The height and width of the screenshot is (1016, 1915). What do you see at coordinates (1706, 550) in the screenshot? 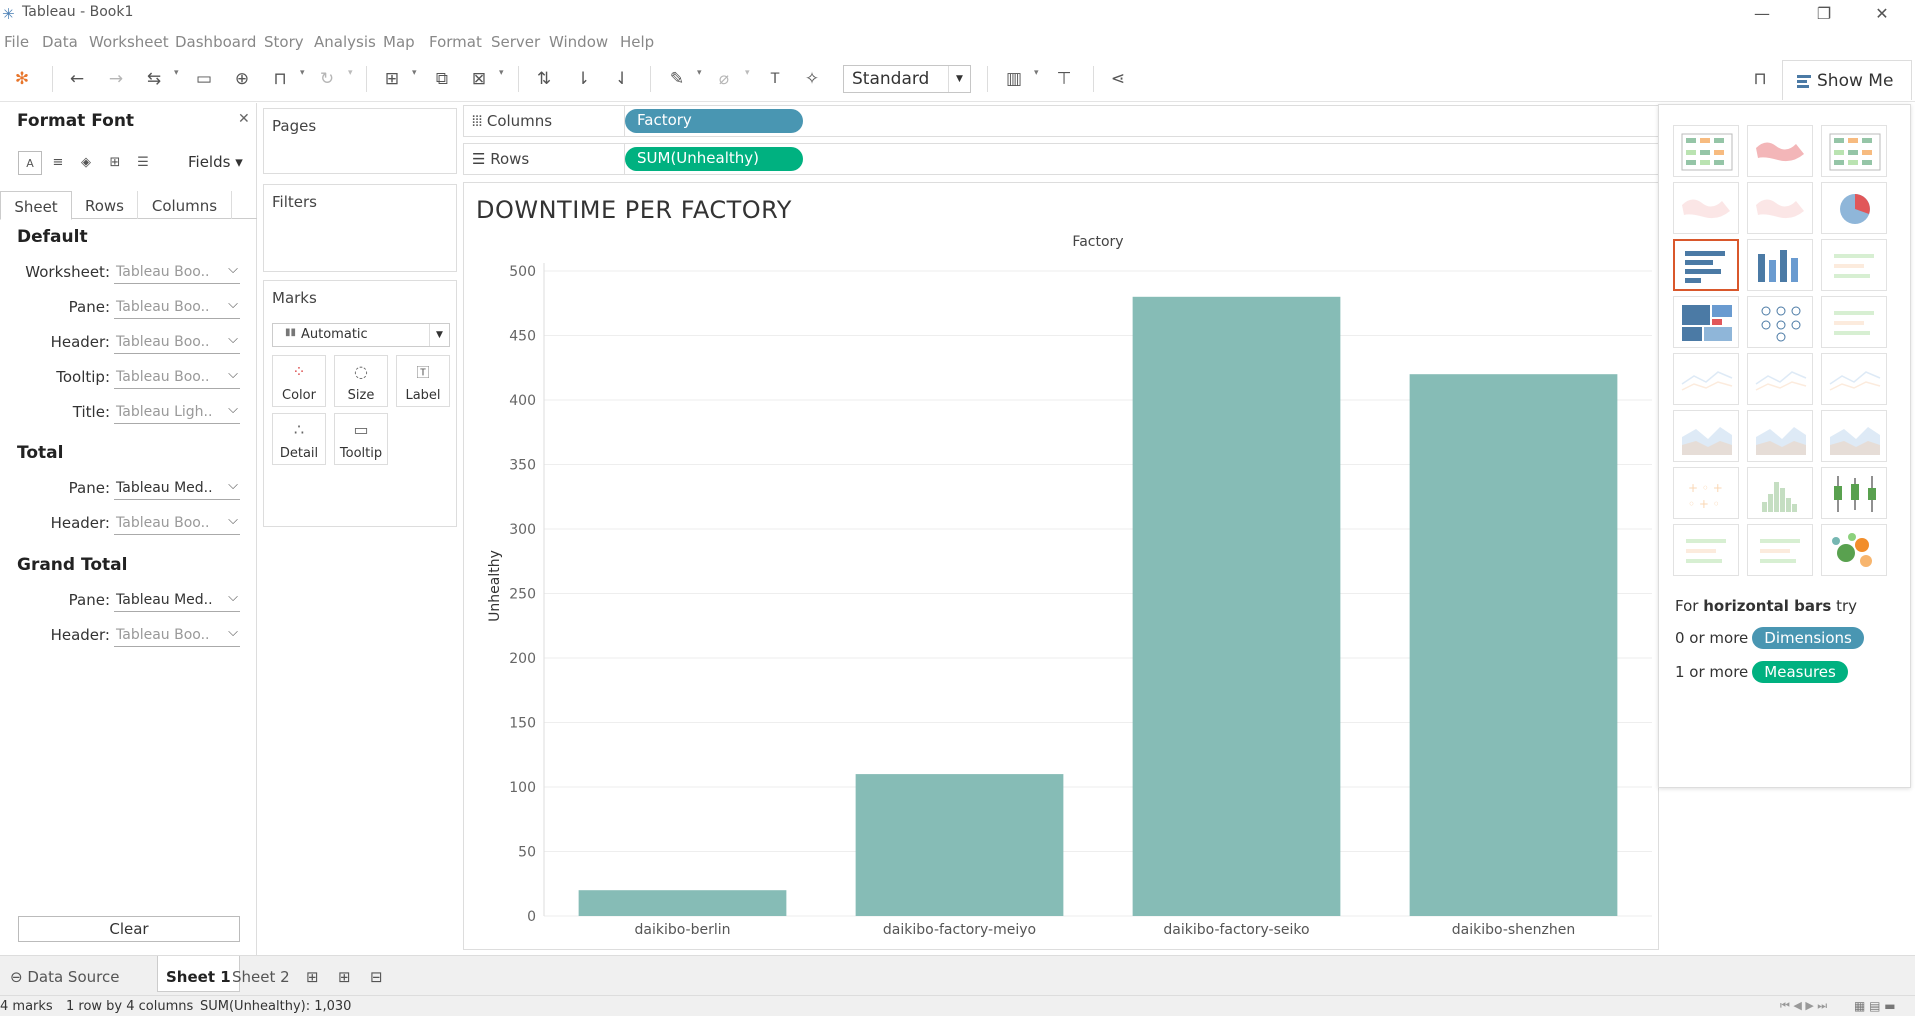
I see `gantt-chart-icon` at bounding box center [1706, 550].